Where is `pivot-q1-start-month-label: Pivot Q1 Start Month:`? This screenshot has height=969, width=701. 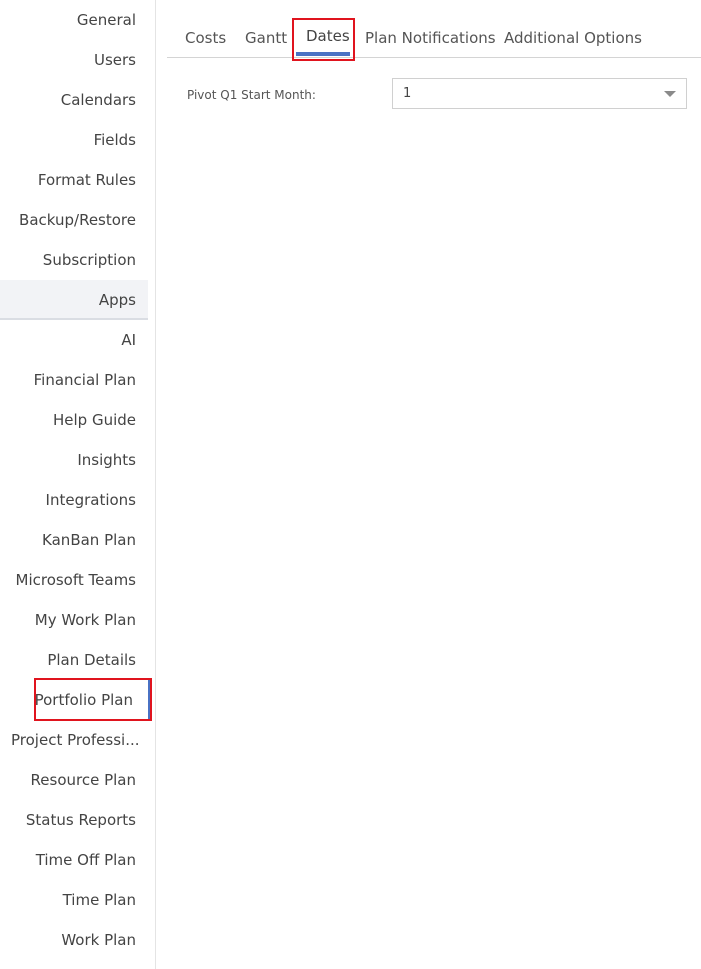
pivot-q1-start-month-label: Pivot Q1 Start Month: is located at coordinates (251, 95).